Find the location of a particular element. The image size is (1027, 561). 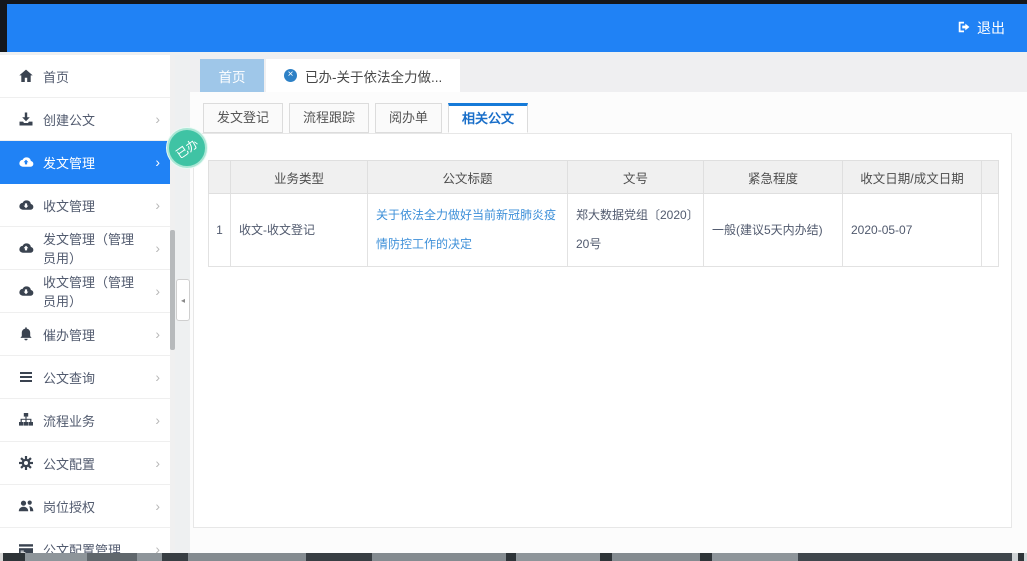

gear-icon is located at coordinates (26, 463).